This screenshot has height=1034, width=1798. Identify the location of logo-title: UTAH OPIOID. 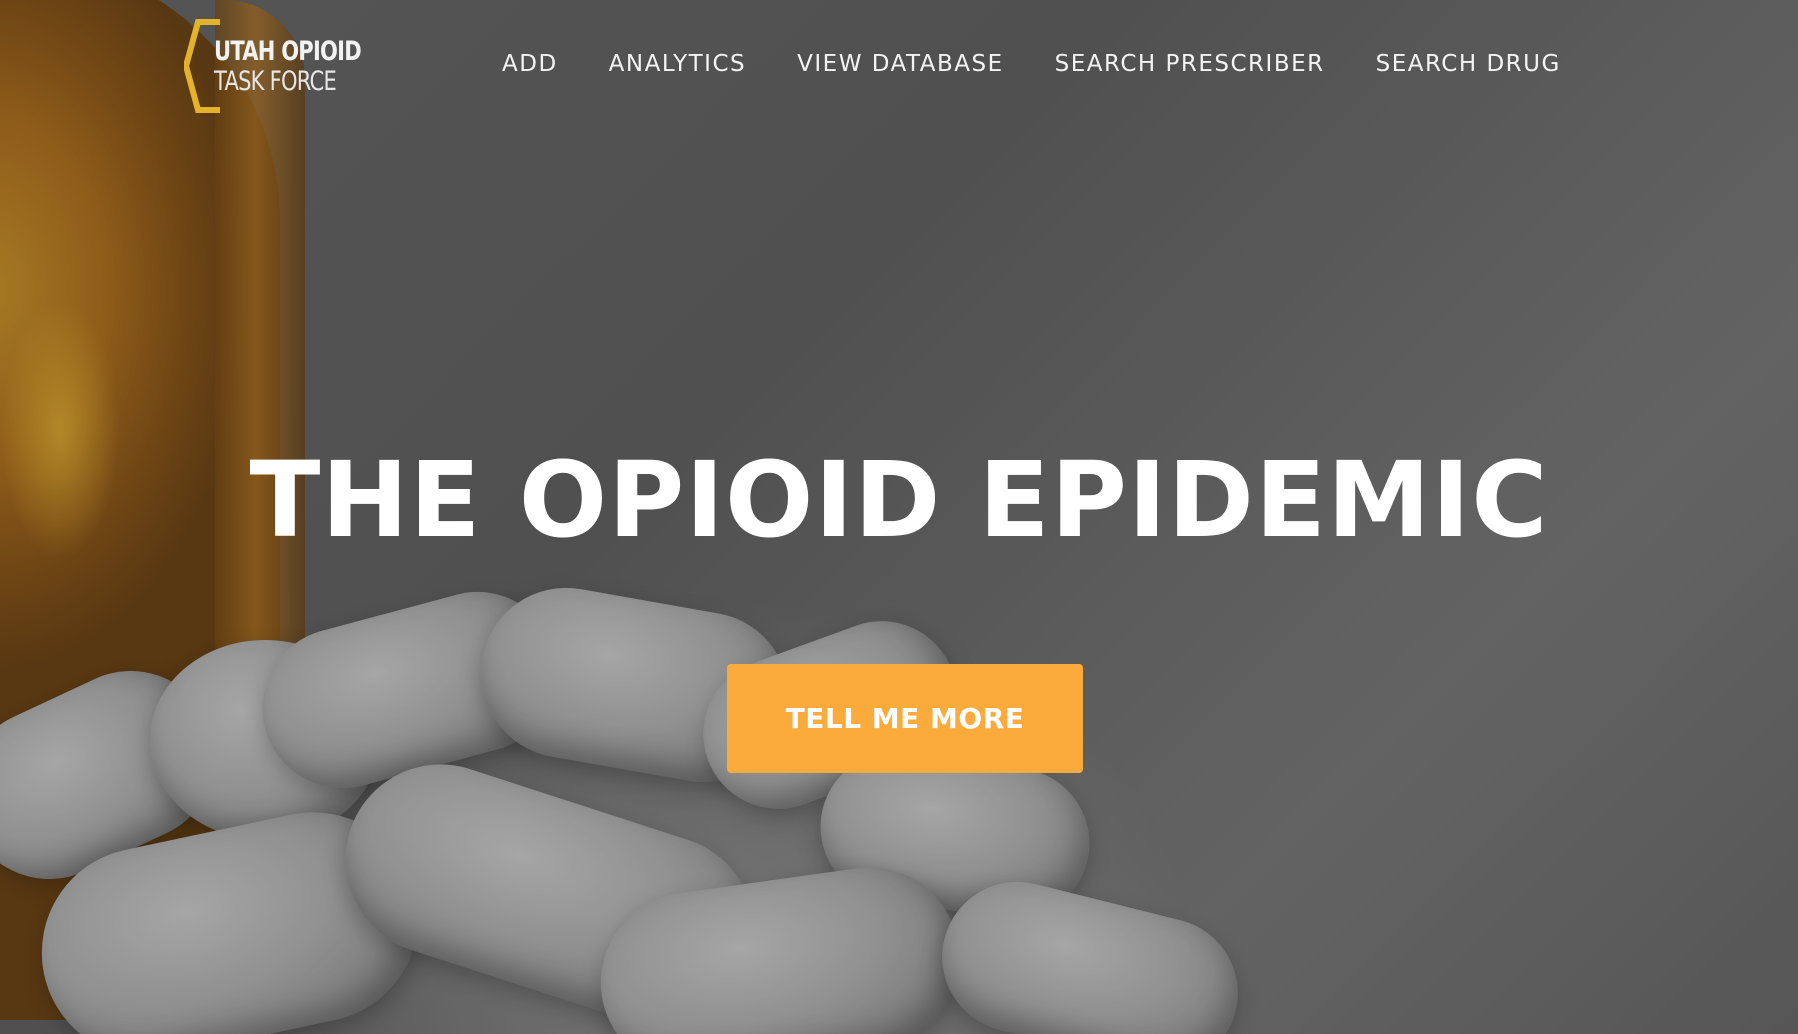
(288, 51).